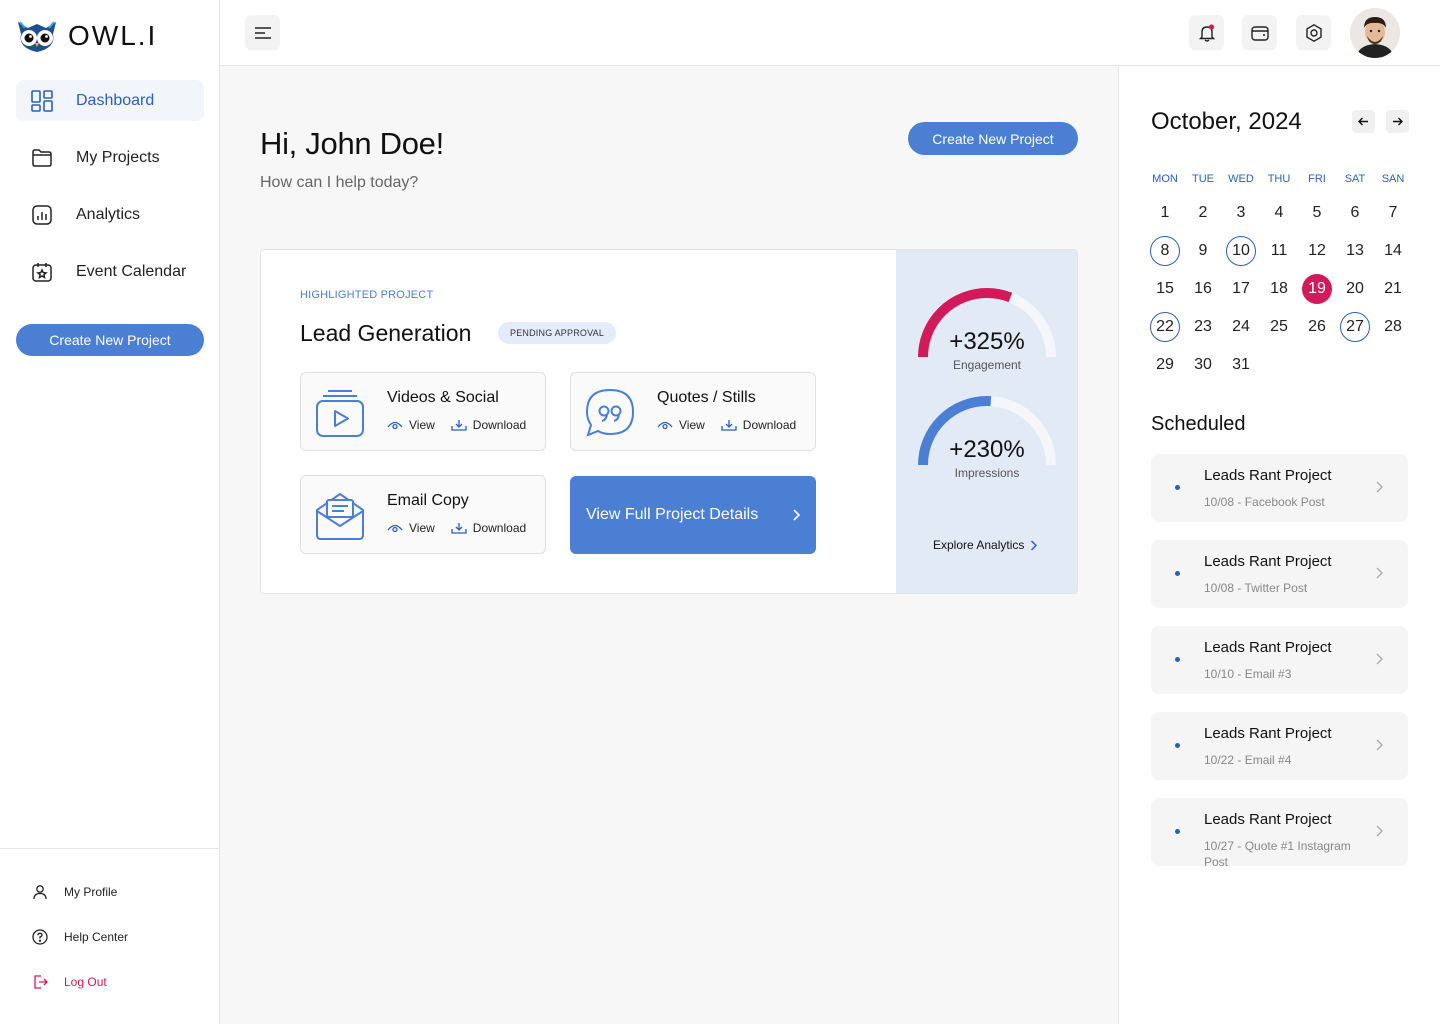 This screenshot has height=1024, width=1440. I want to click on calendar-day: 2, so click(1203, 213).